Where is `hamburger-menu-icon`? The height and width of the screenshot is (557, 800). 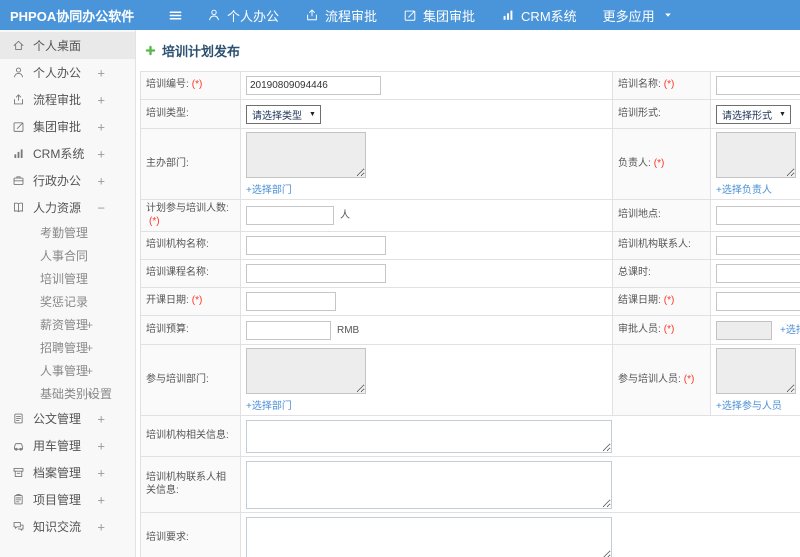
hamburger-menu-icon is located at coordinates (175, 15).